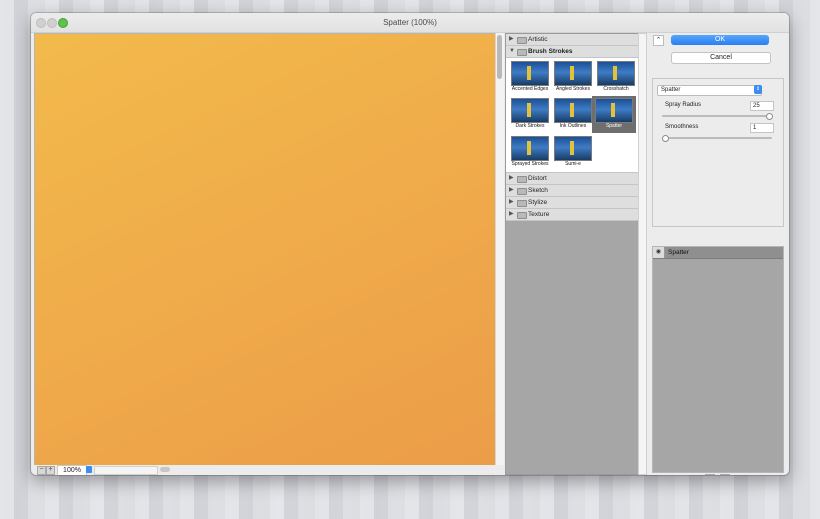 This screenshot has height=519, width=820. I want to click on filter-thumb-crosshatch: Crosshatch, so click(616, 77).